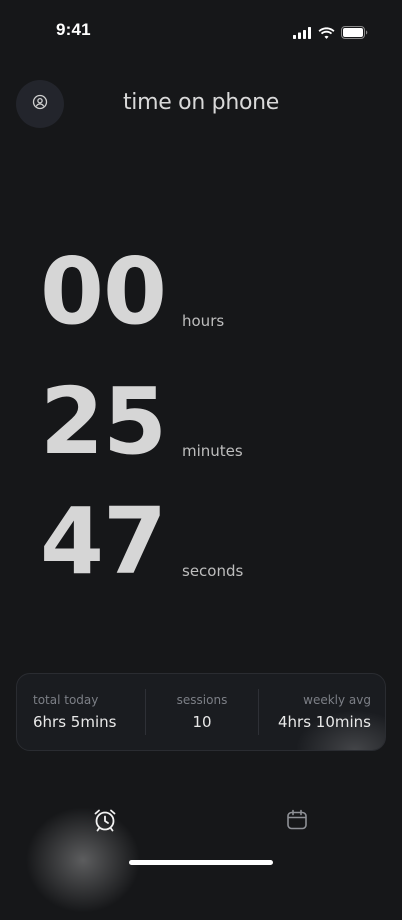 This screenshot has width=402, height=920. I want to click on header: time on phone, so click(201, 104).